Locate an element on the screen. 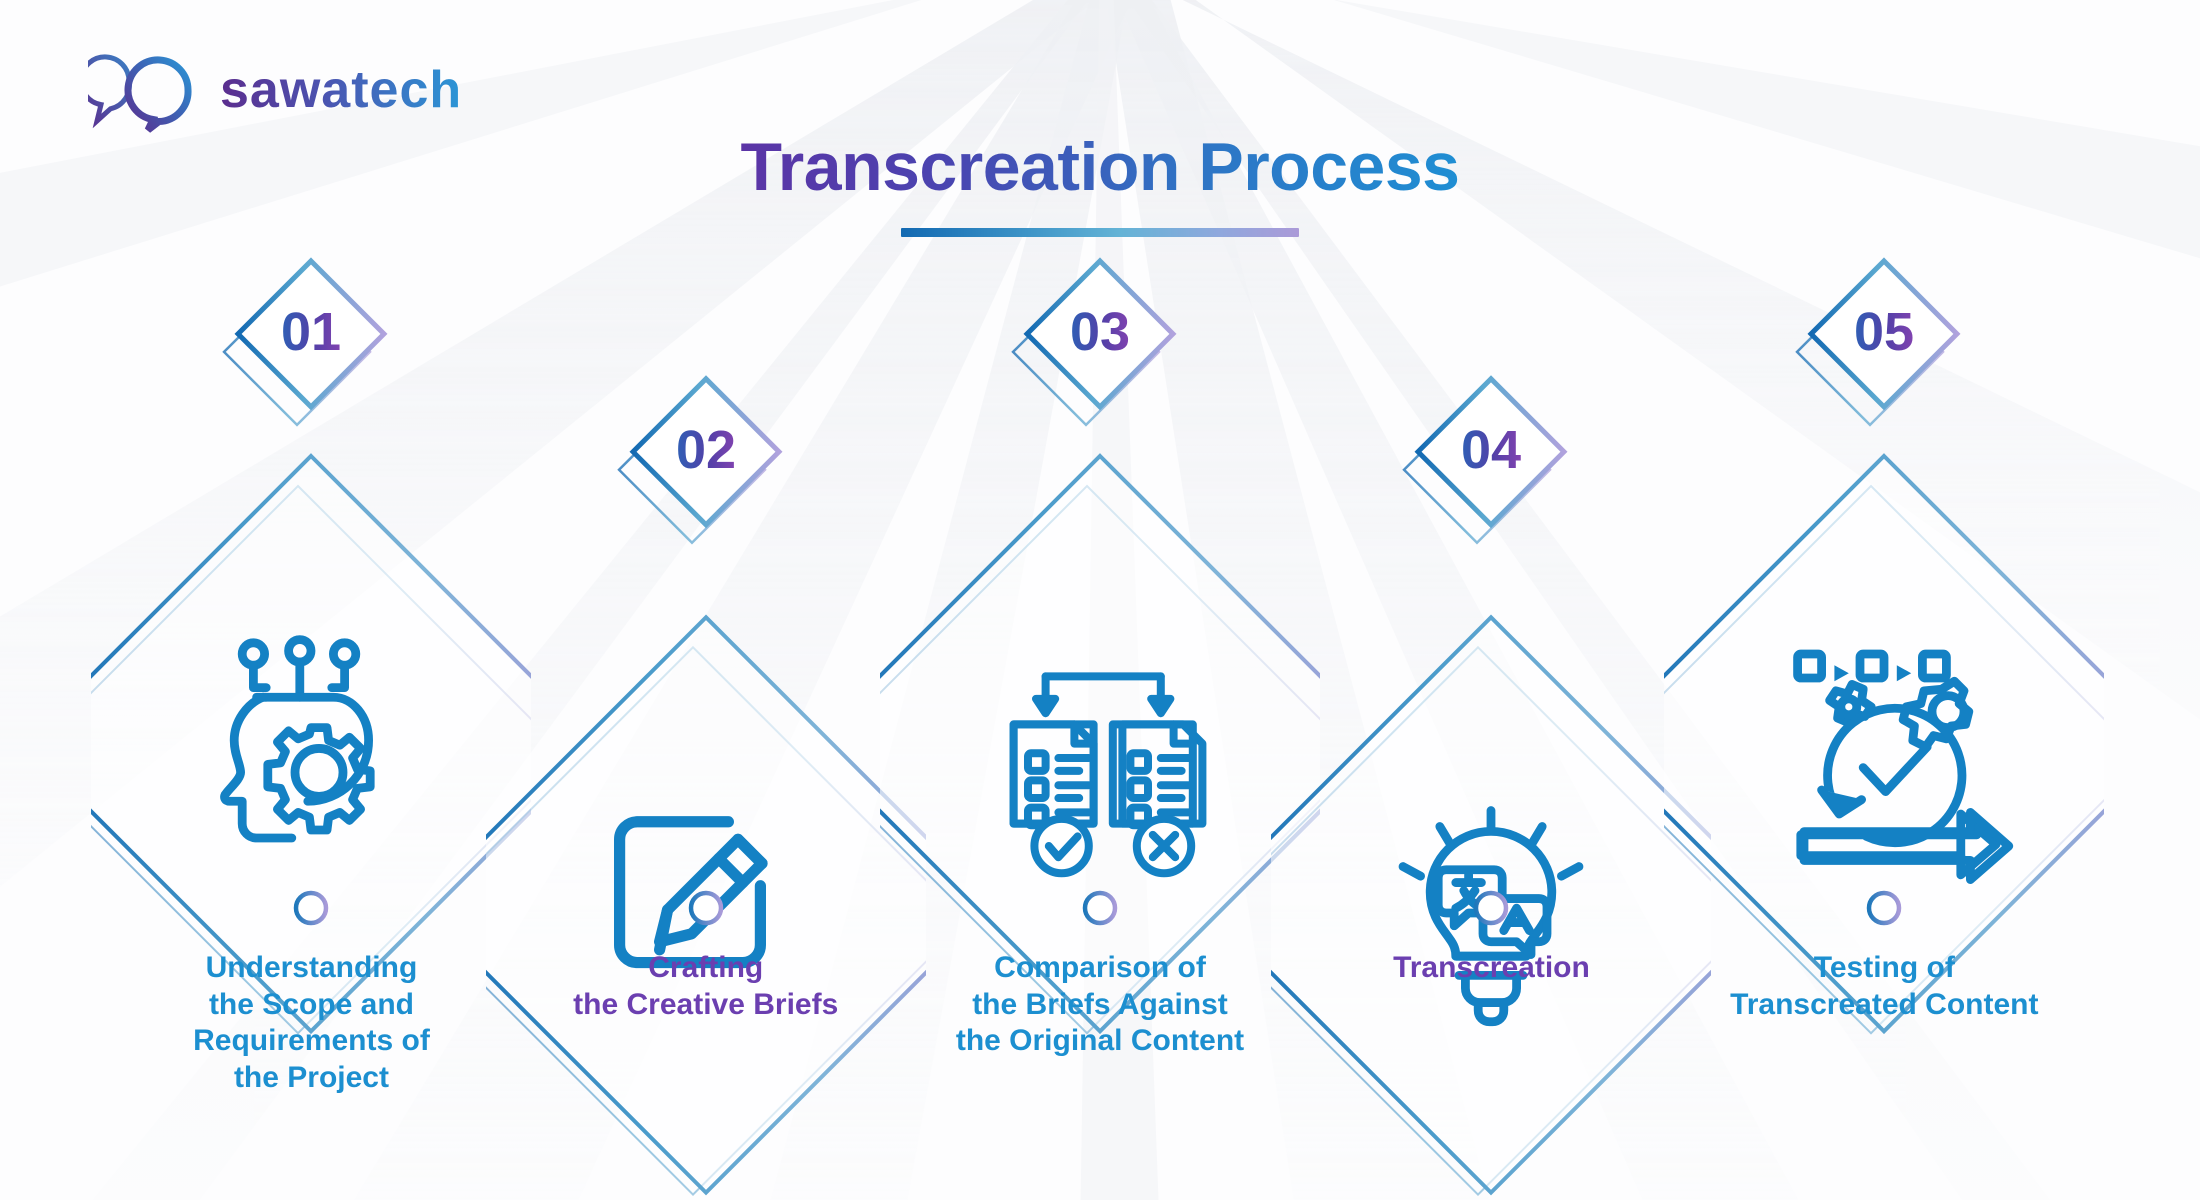 Image resolution: width=2200 pixels, height=1200 pixels. title-underline is located at coordinates (1100, 232).